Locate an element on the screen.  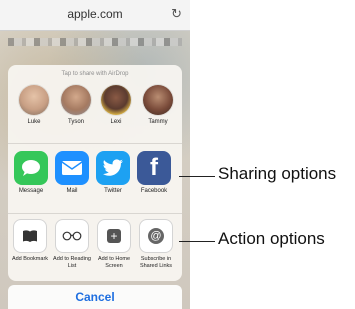
facebook-icon: f is located at coordinates (154, 168).